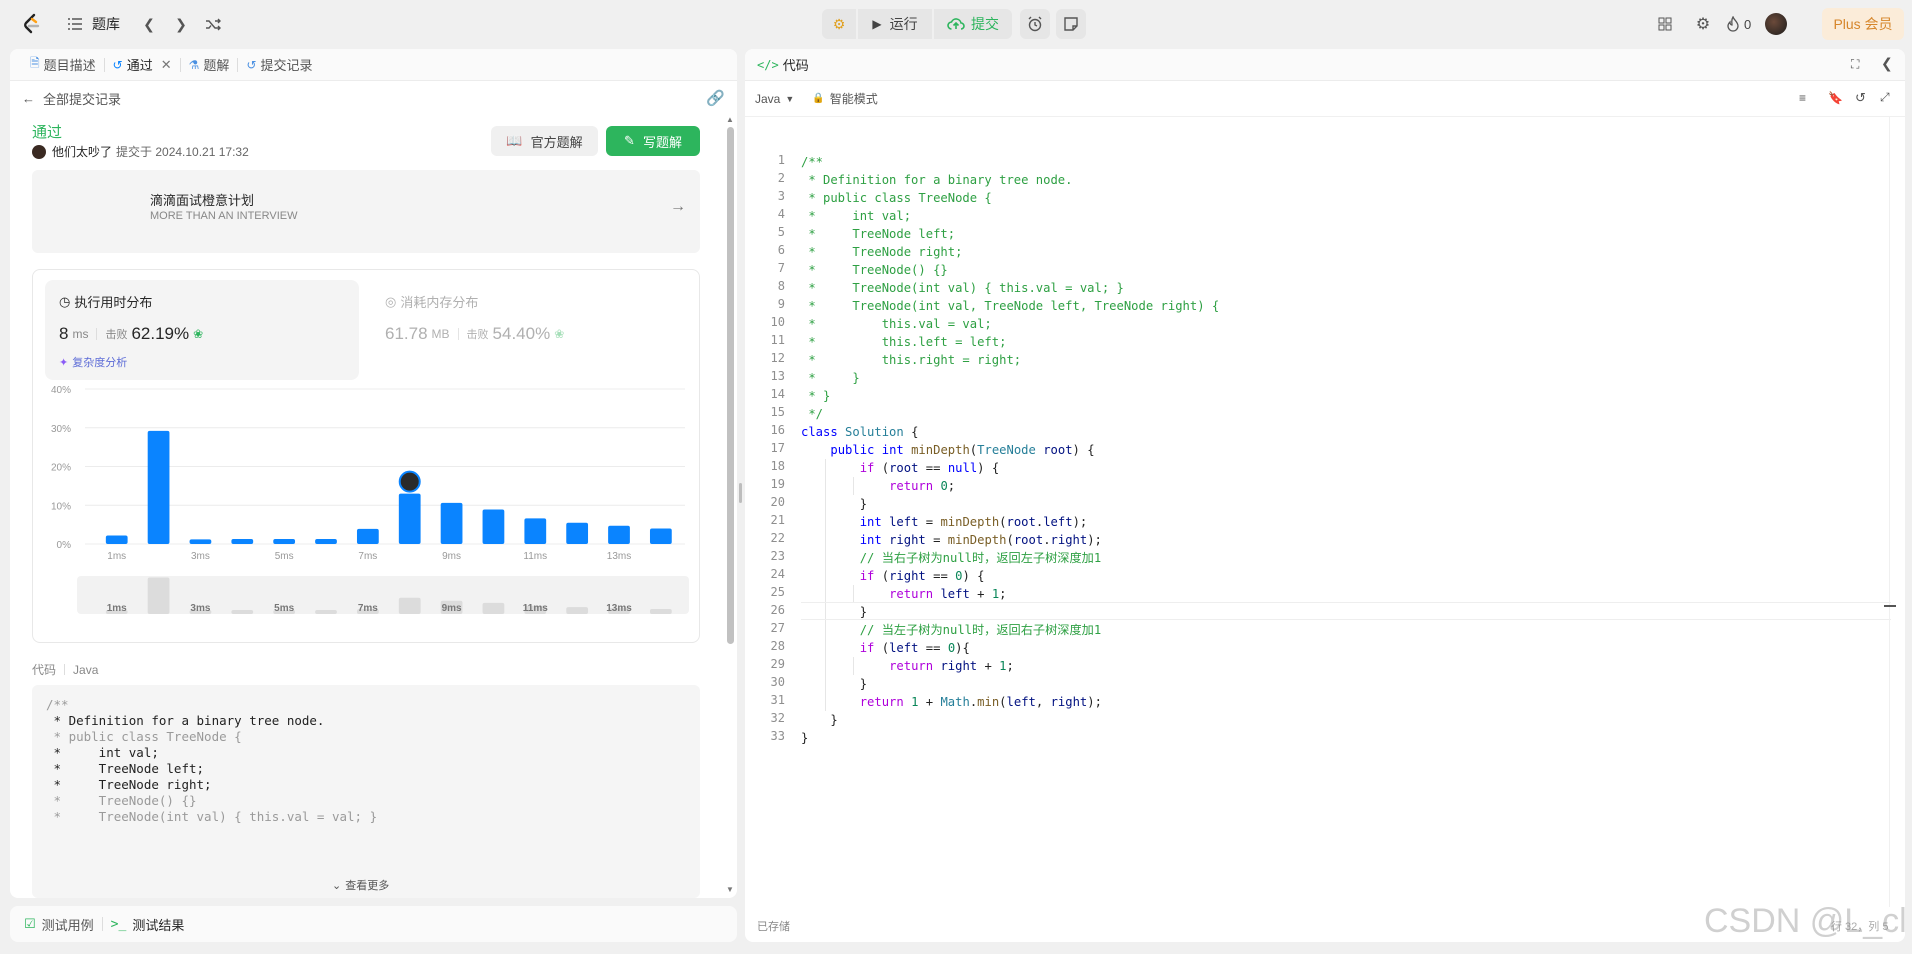 This screenshot has width=1912, height=954. What do you see at coordinates (39, 151) in the screenshot?
I see `user-avatar` at bounding box center [39, 151].